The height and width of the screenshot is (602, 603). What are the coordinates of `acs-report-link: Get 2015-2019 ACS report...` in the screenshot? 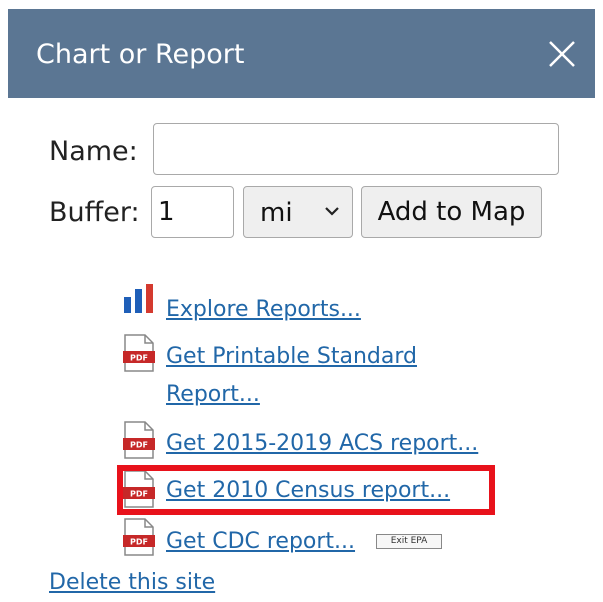 It's located at (322, 444).